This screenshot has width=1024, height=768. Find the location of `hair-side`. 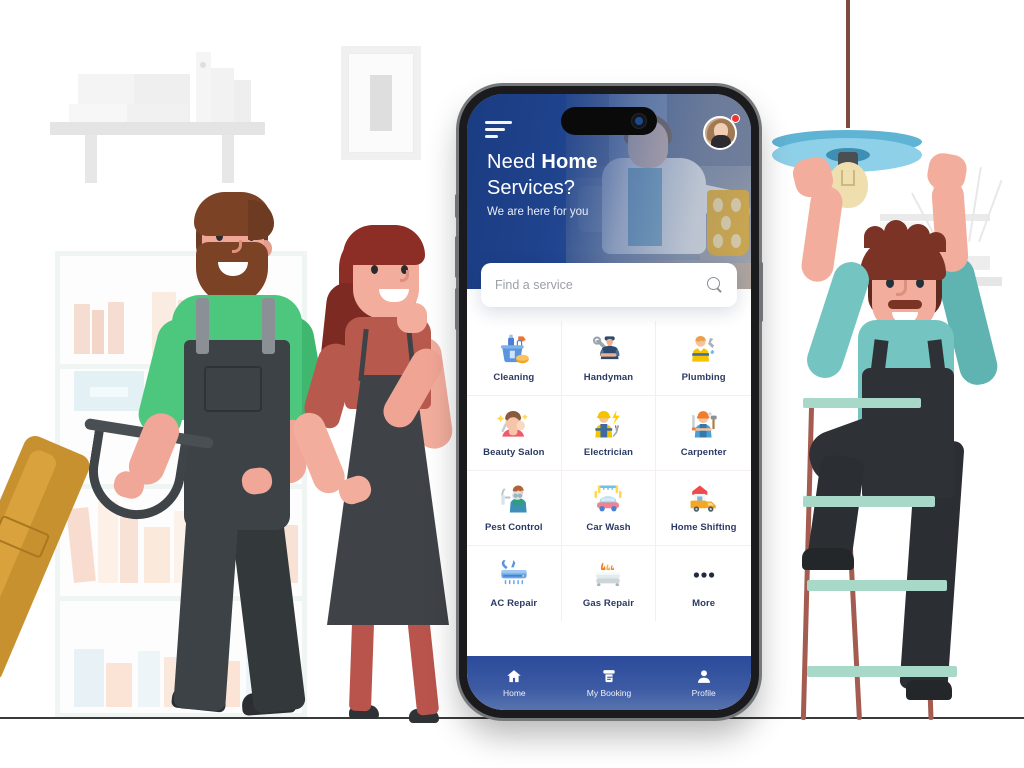

hair-side is located at coordinates (261, 220).